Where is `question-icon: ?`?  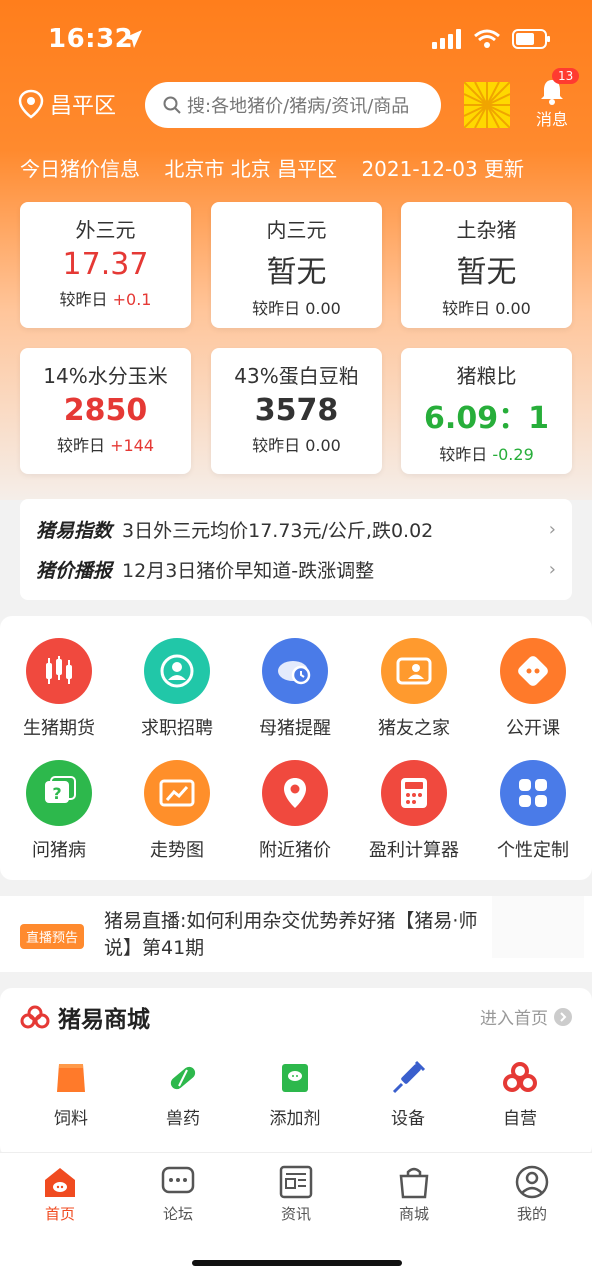 question-icon: ? is located at coordinates (59, 793).